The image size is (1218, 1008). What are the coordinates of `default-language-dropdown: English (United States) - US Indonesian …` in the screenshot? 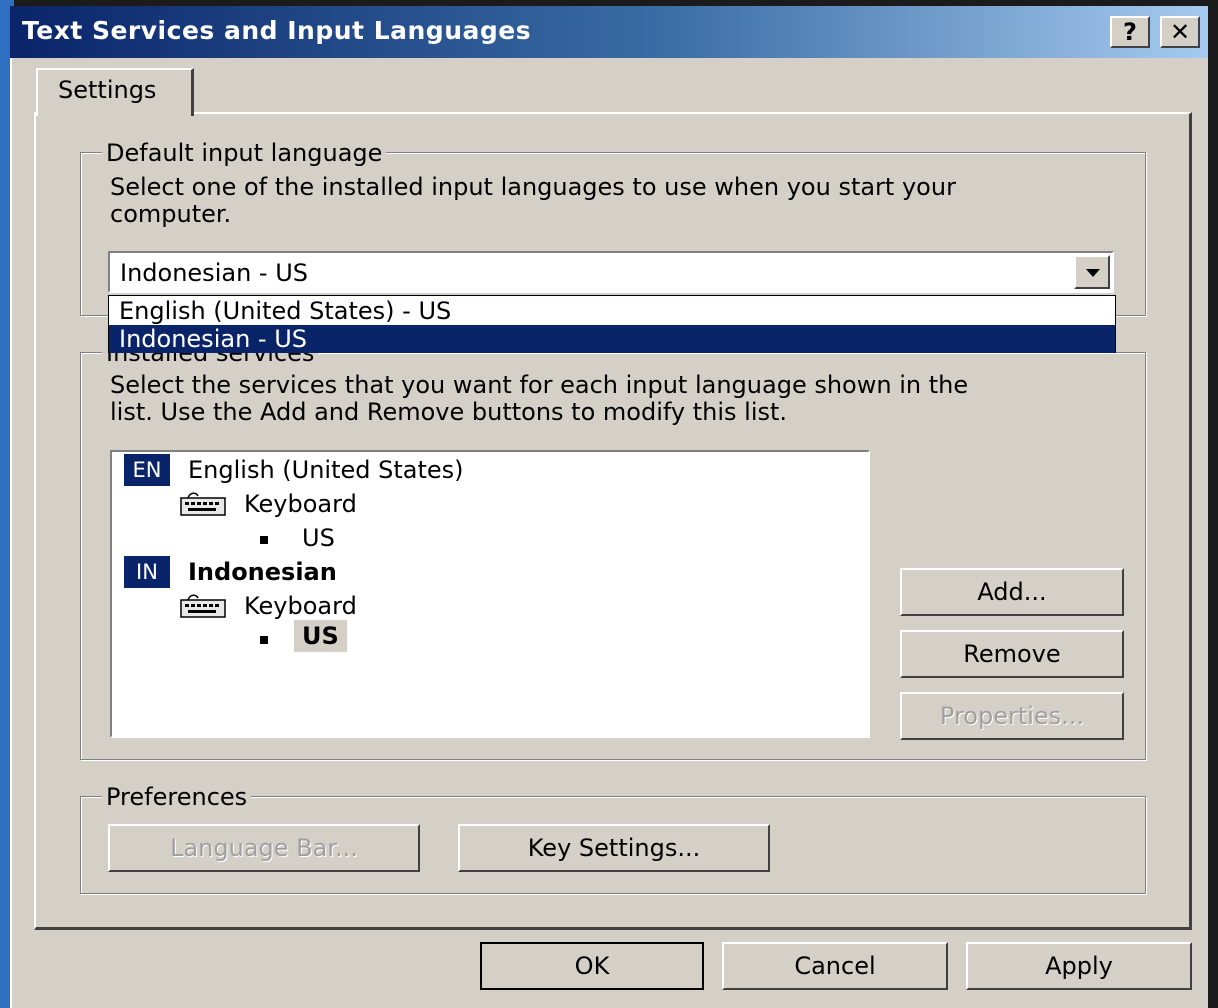 It's located at (612, 324).